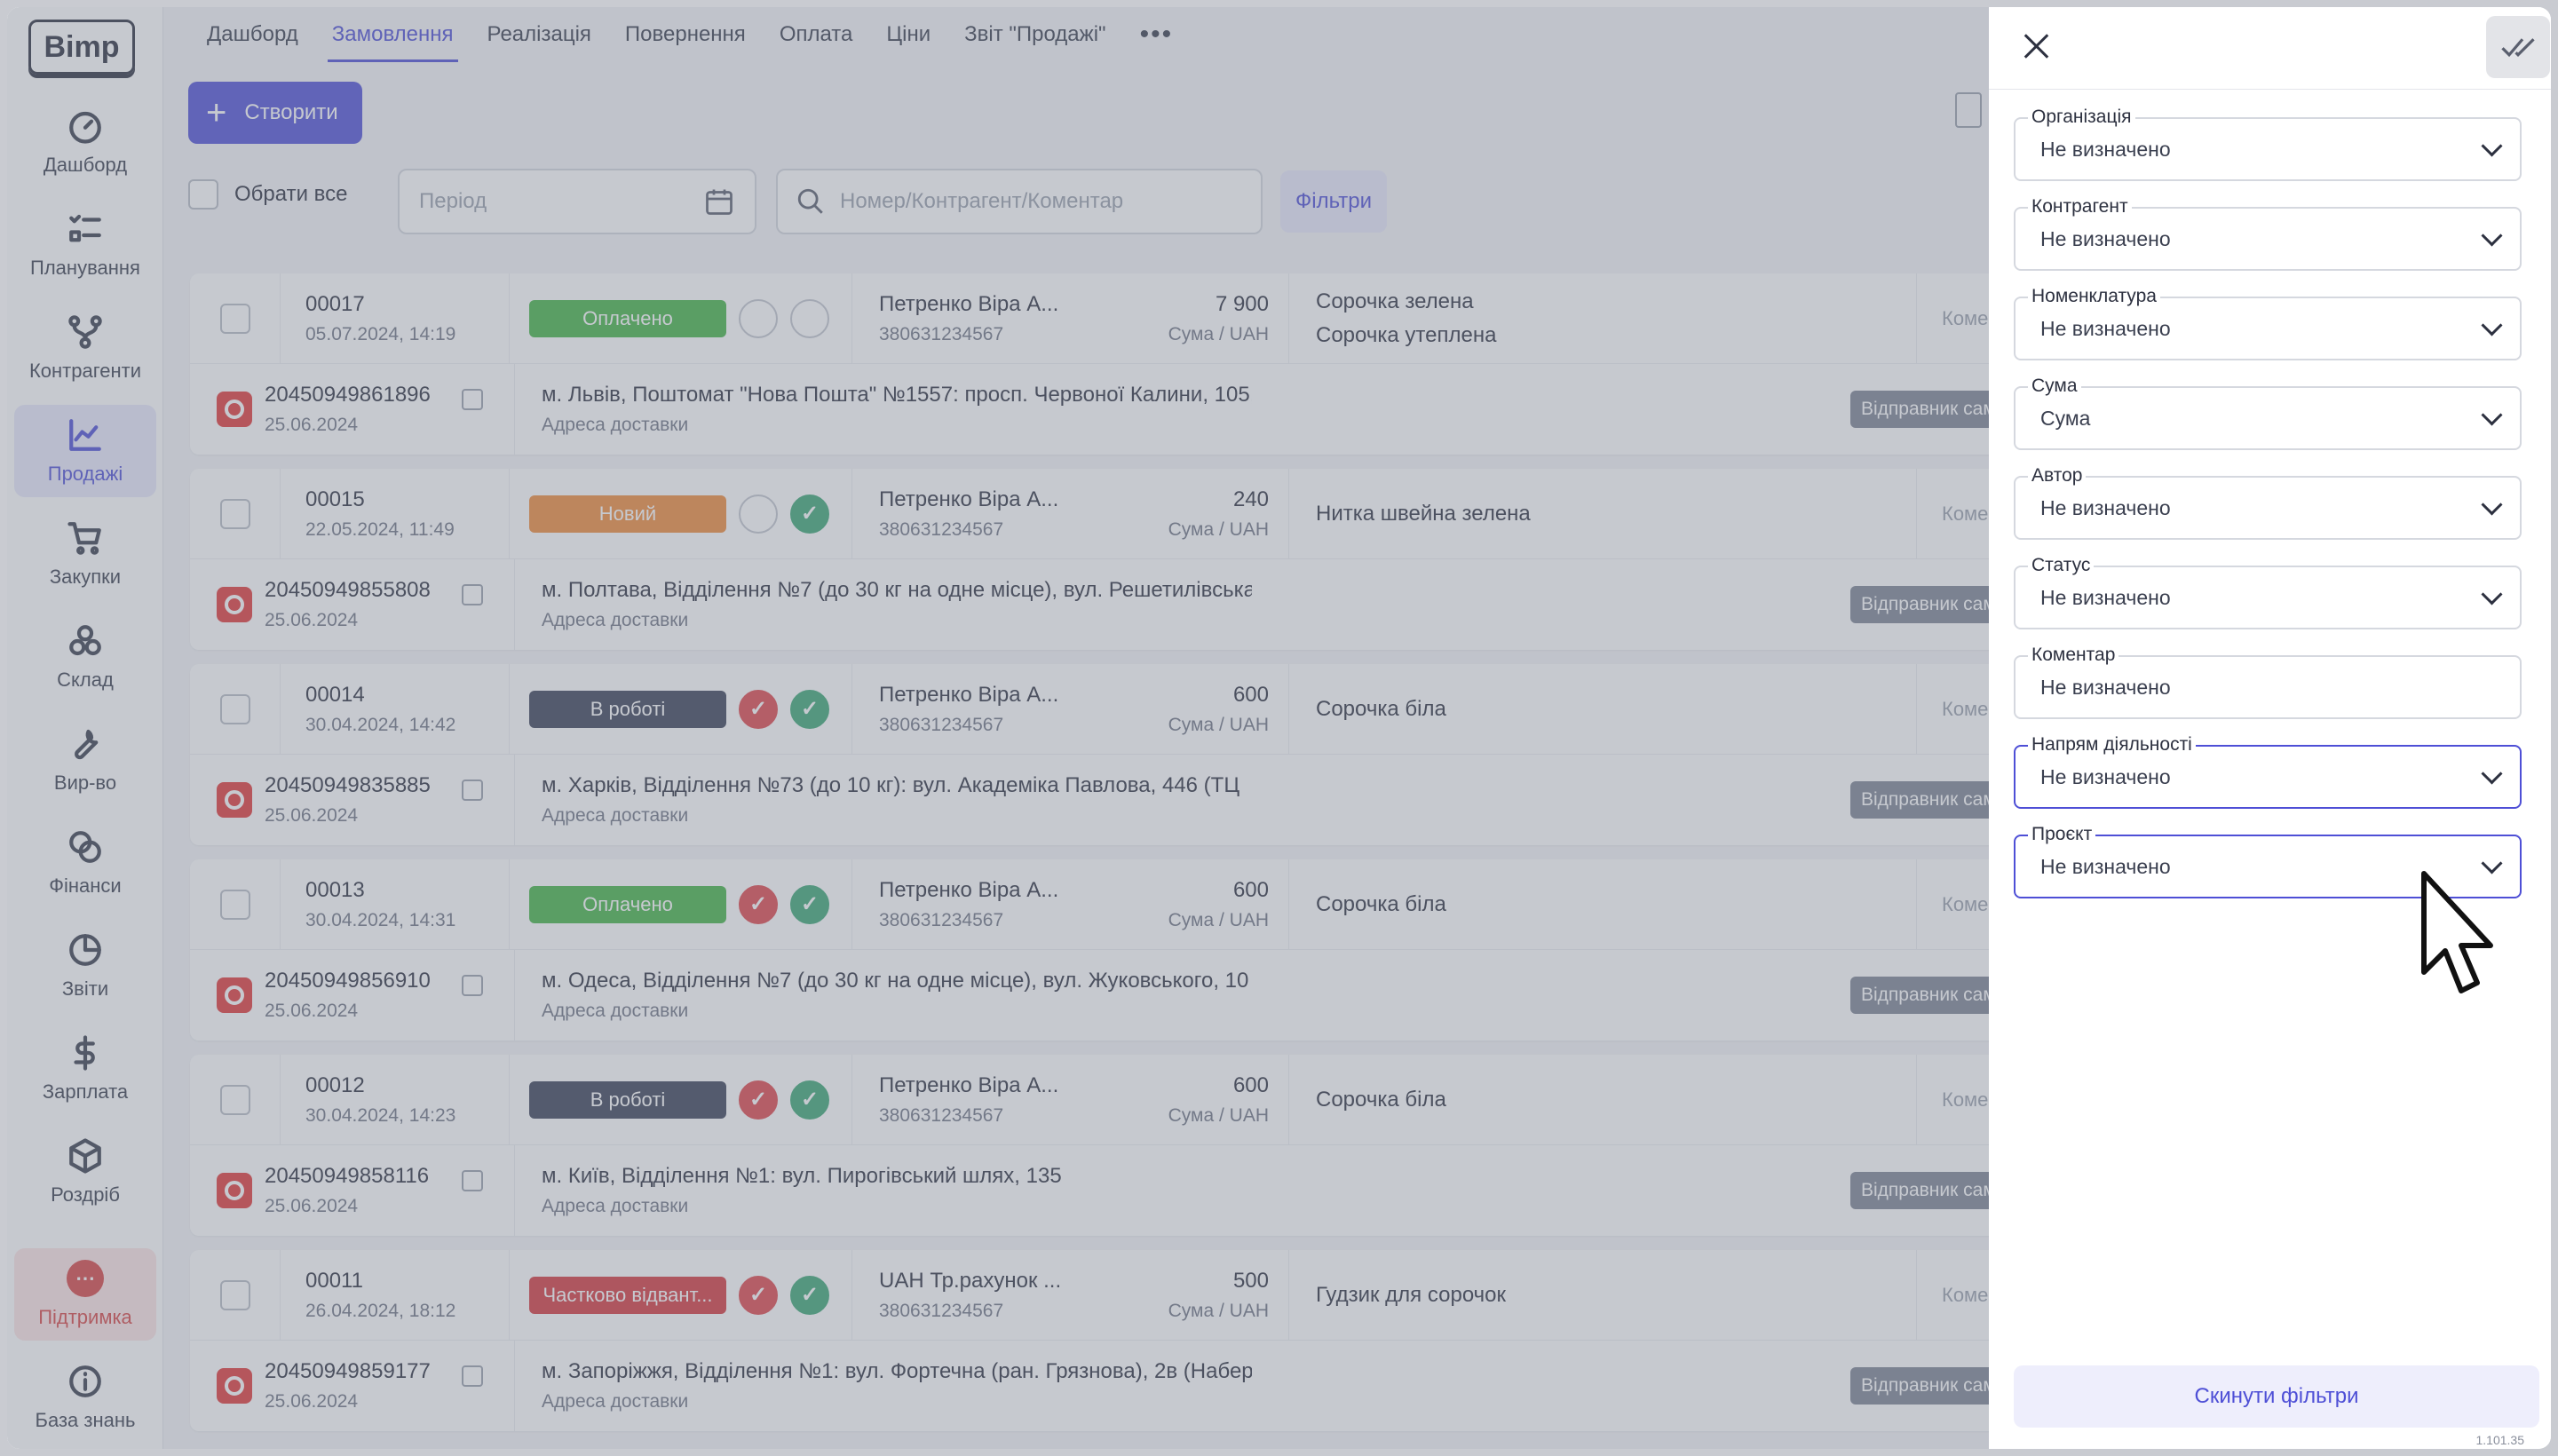 The height and width of the screenshot is (1456, 2558). Describe the element at coordinates (2500, 1440) in the screenshot. I see `app-version: 1.101.35` at that location.